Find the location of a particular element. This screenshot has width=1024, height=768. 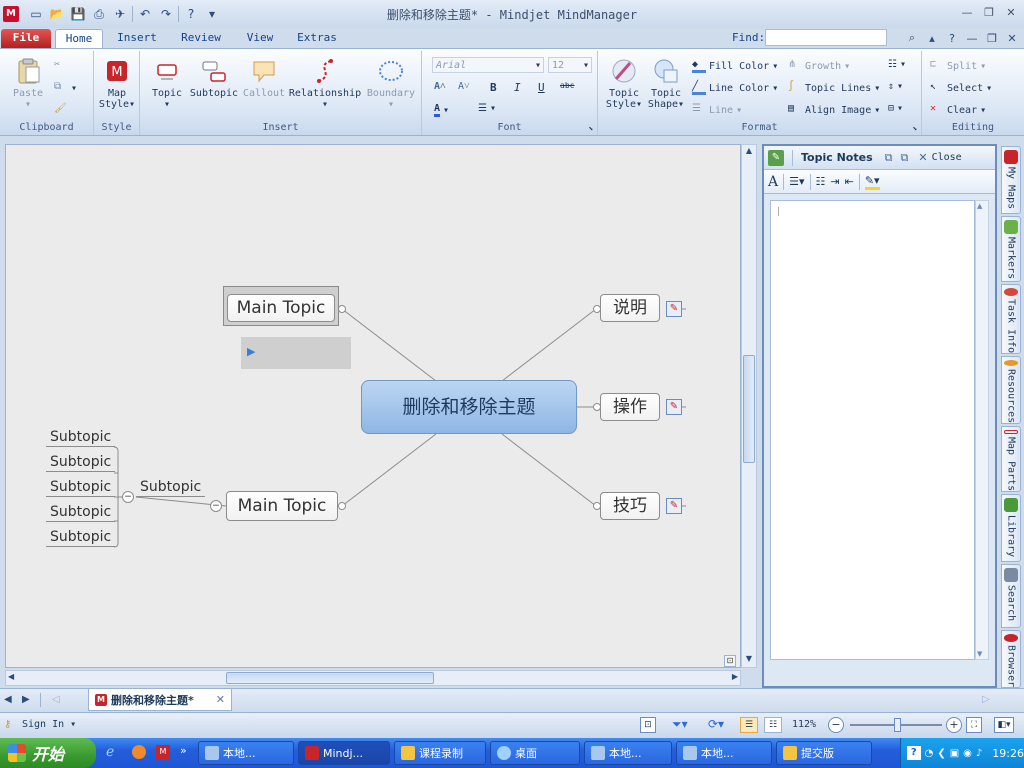

side-tab-library: Library is located at coordinates (1011, 528).